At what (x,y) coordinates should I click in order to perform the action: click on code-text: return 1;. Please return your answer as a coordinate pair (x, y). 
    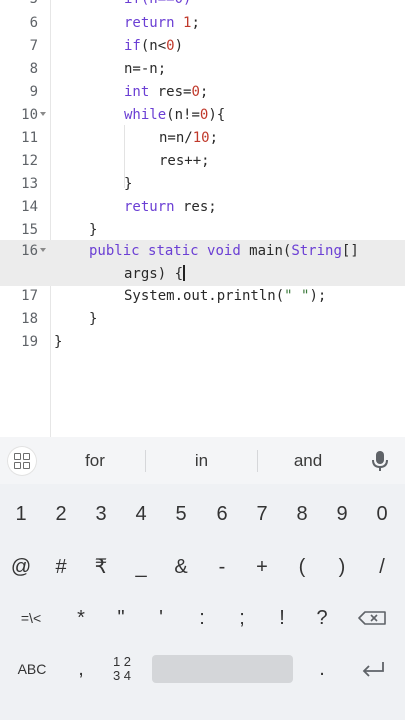
    Looking at the image, I should click on (162, 23).